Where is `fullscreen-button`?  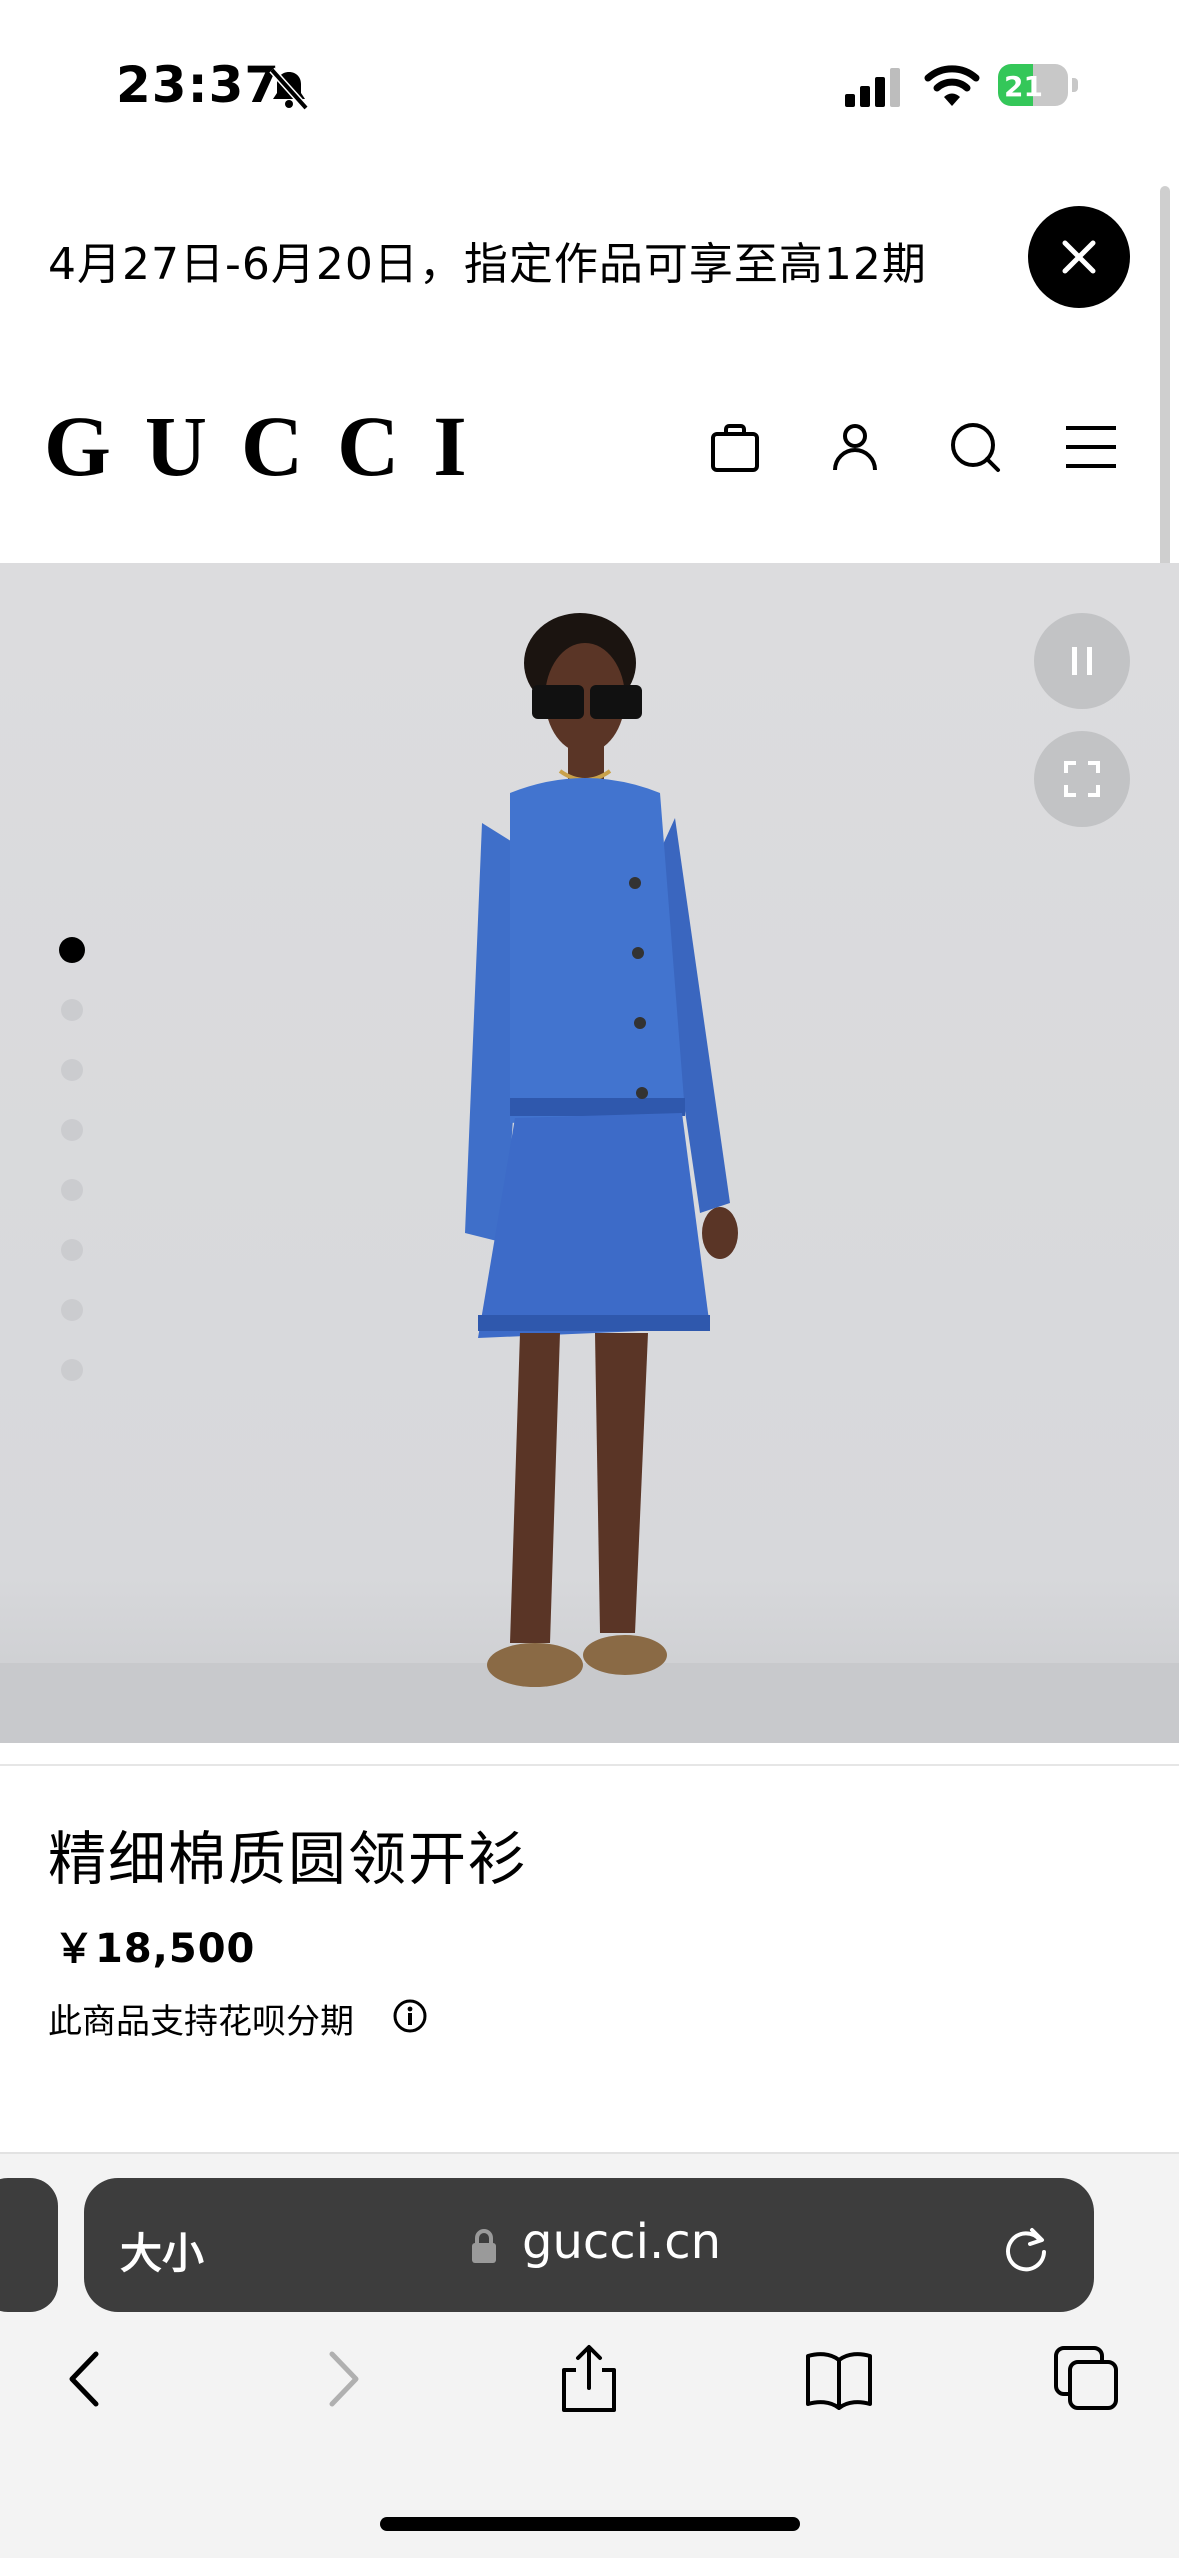 fullscreen-button is located at coordinates (1082, 779).